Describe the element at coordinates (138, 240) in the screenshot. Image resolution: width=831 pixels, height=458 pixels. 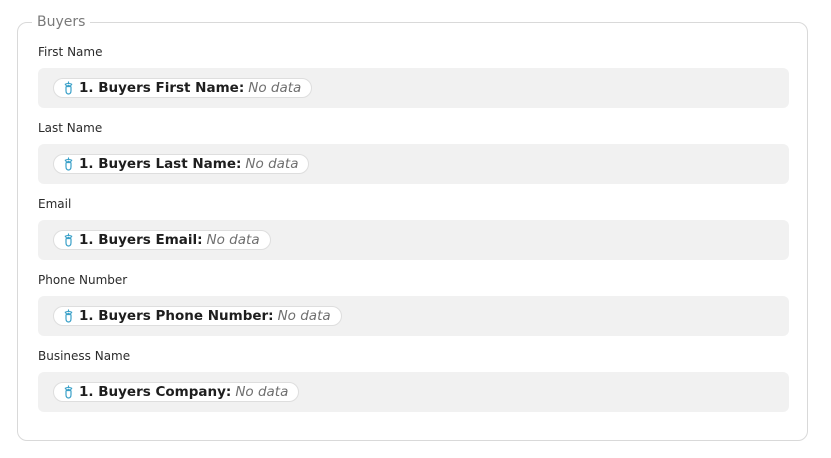
I see `token-name: 1. Buyers Email` at that location.